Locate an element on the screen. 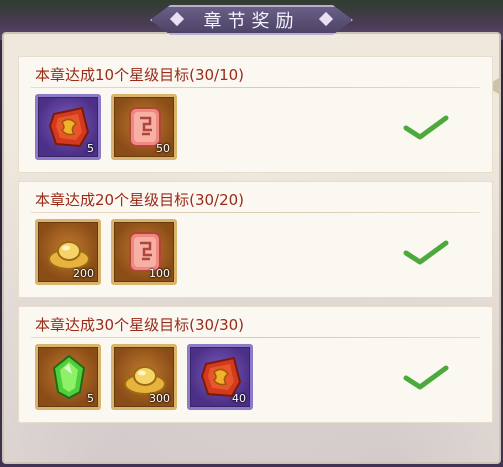 The width and height of the screenshot is (503, 467). item-count: 300 is located at coordinates (159, 398).